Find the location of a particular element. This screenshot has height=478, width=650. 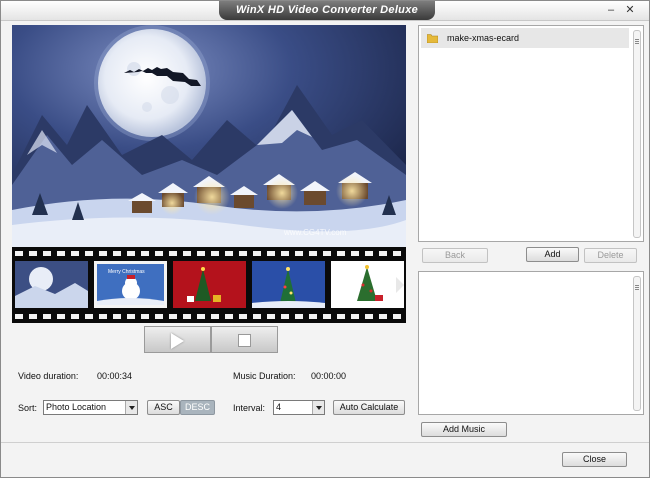

add-button: Add is located at coordinates (552, 254).